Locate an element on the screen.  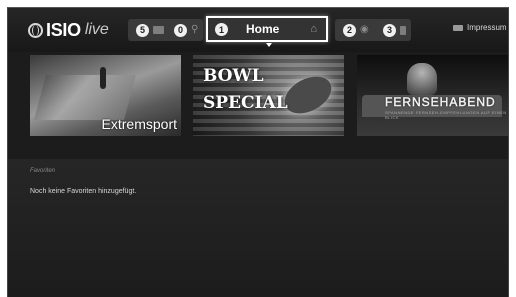
nav-item-web: 2 ◉ is located at coordinates (356, 30).